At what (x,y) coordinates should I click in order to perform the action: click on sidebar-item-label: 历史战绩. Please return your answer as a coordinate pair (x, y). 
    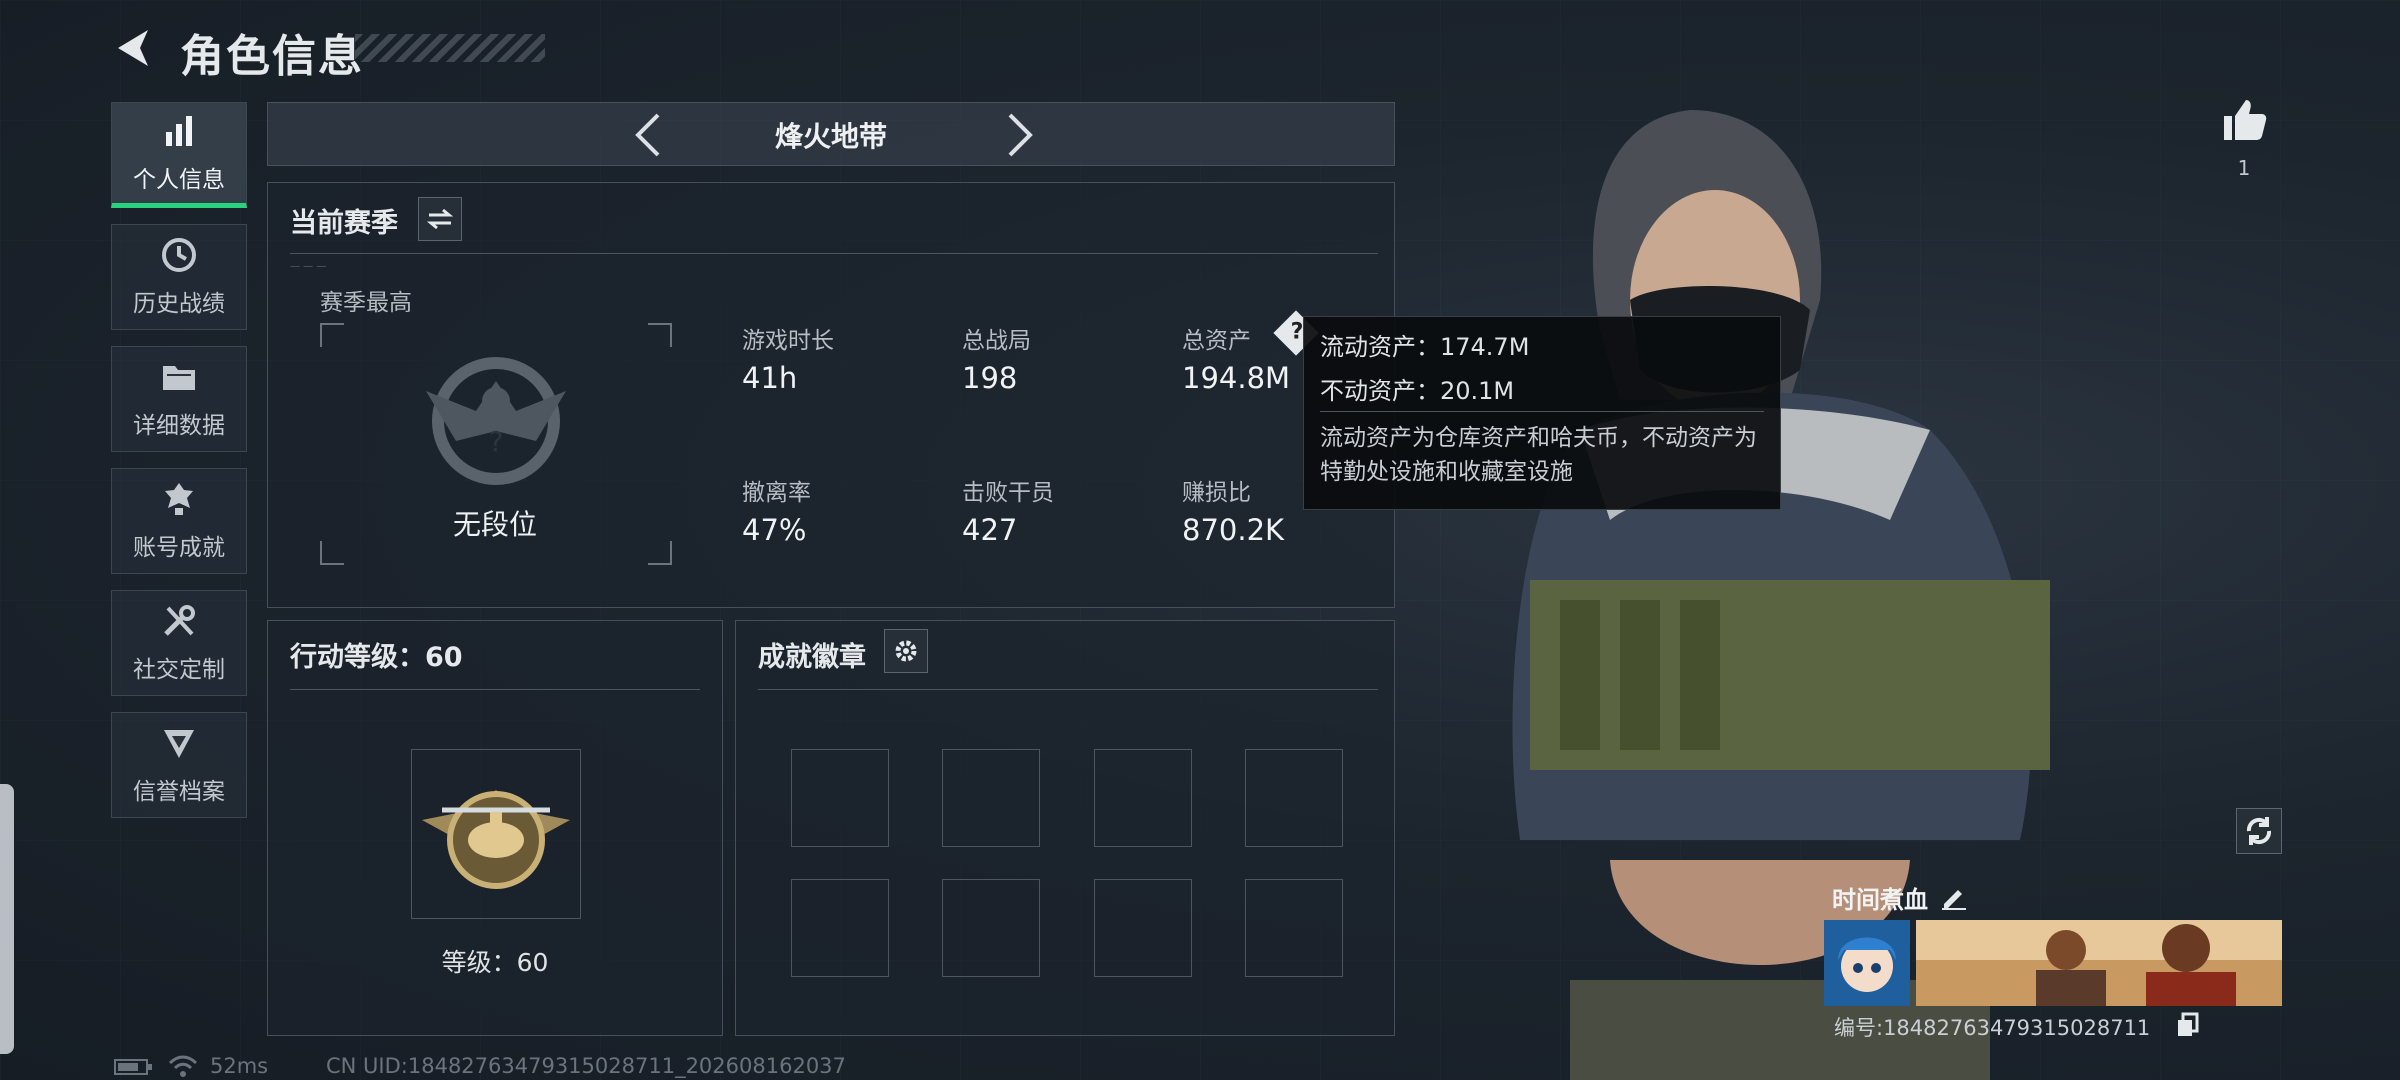
    Looking at the image, I should click on (179, 304).